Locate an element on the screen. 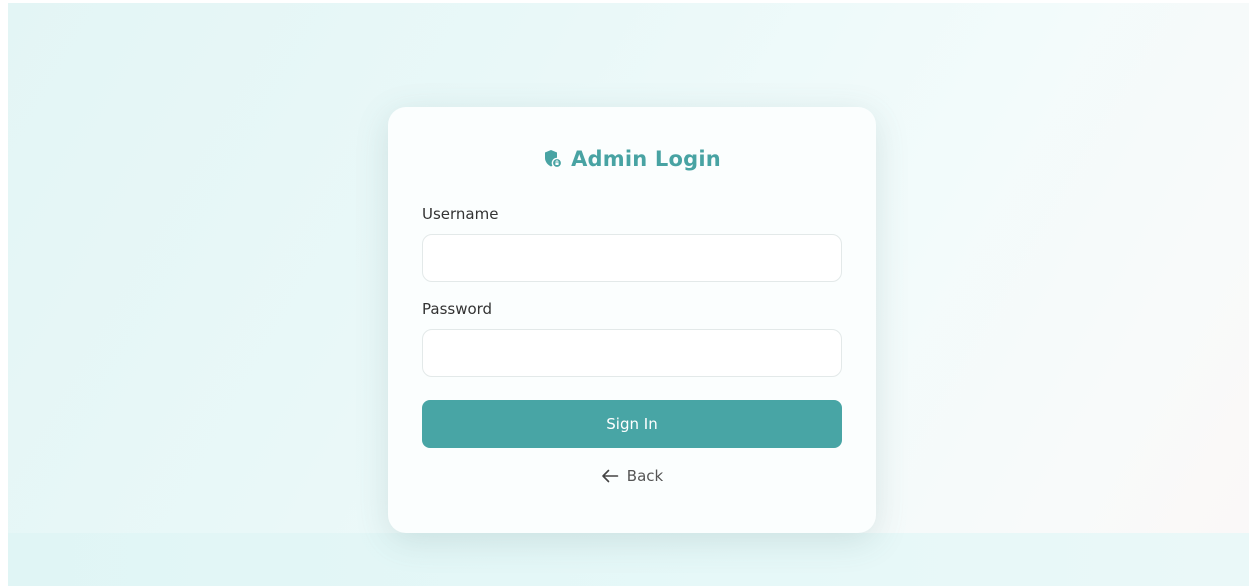  back-link: Back is located at coordinates (632, 476).